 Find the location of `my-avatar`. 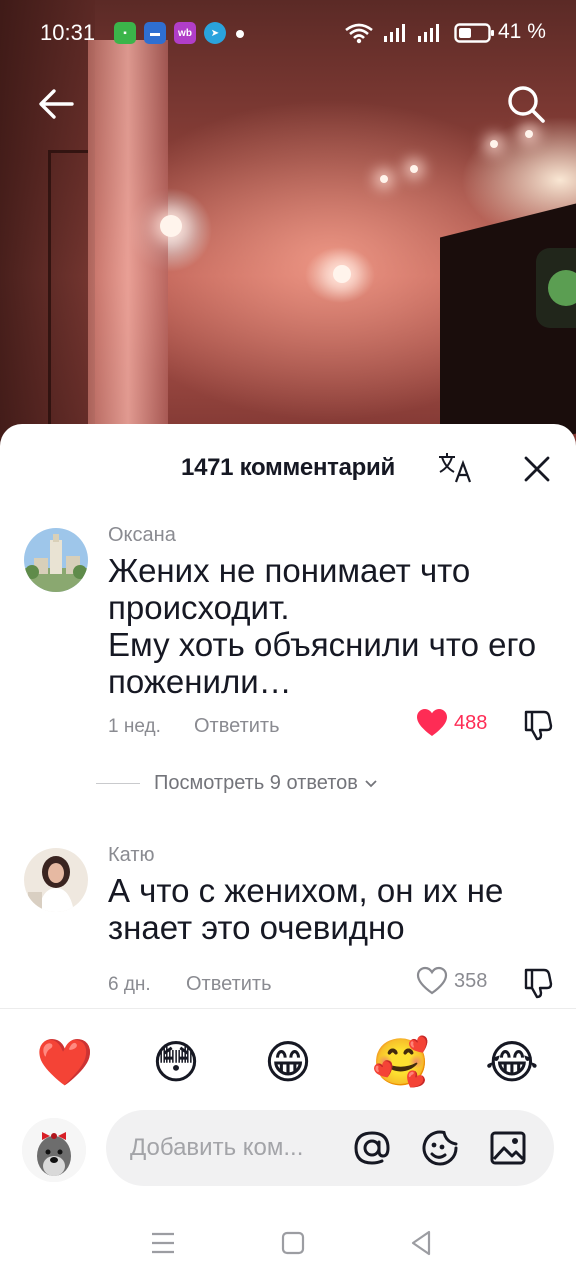

my-avatar is located at coordinates (54, 1150).